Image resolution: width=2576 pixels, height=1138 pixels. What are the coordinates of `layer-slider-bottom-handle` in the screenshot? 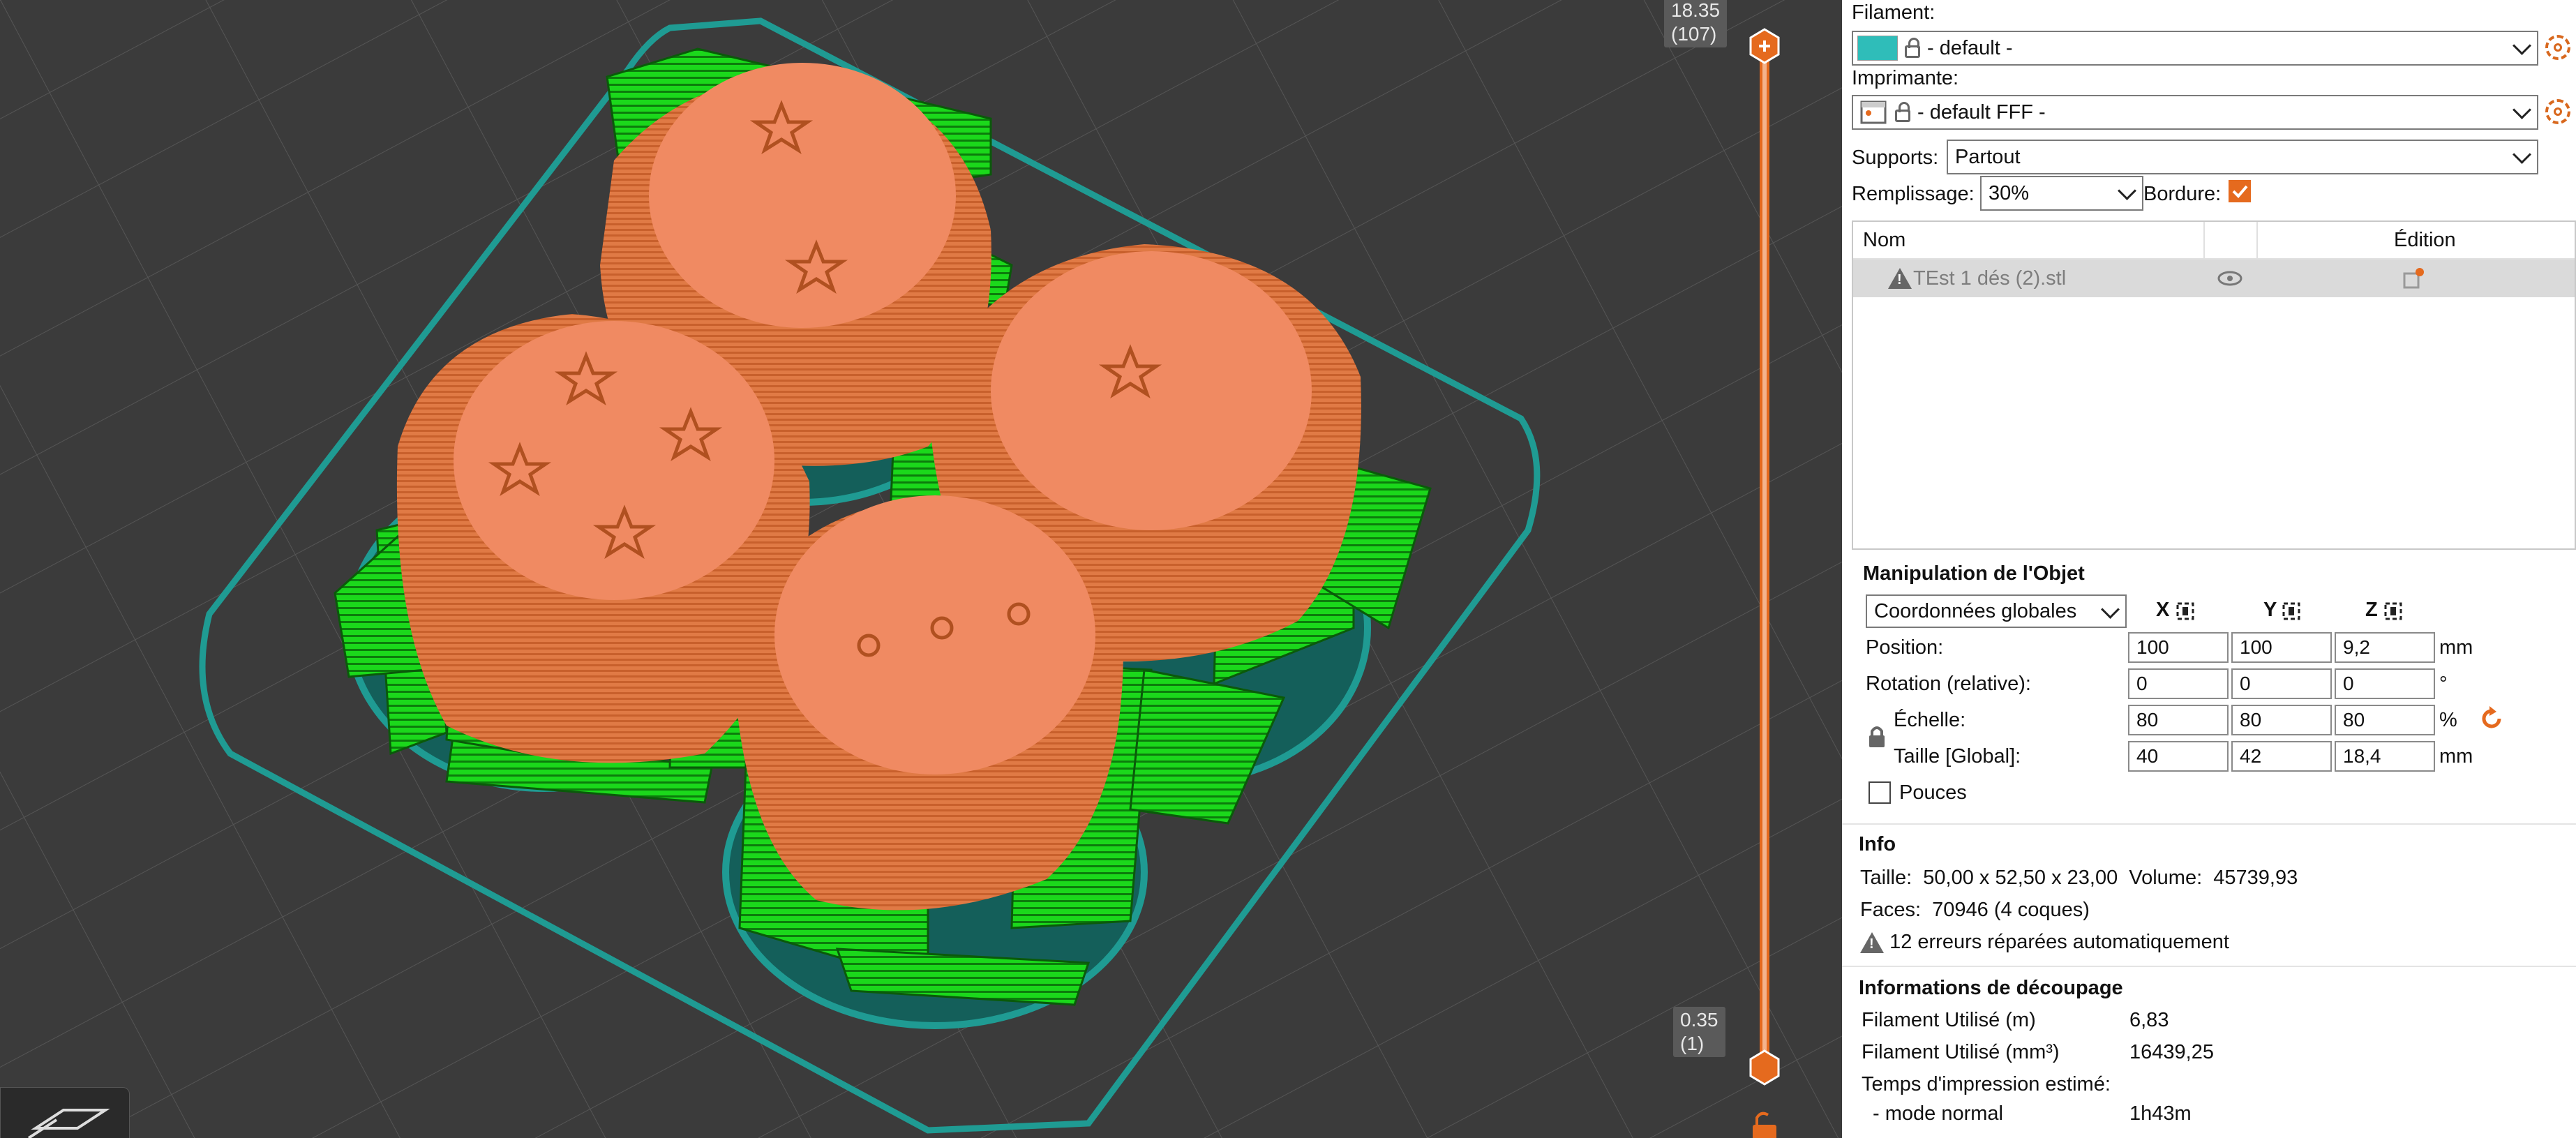 It's located at (1764, 1067).